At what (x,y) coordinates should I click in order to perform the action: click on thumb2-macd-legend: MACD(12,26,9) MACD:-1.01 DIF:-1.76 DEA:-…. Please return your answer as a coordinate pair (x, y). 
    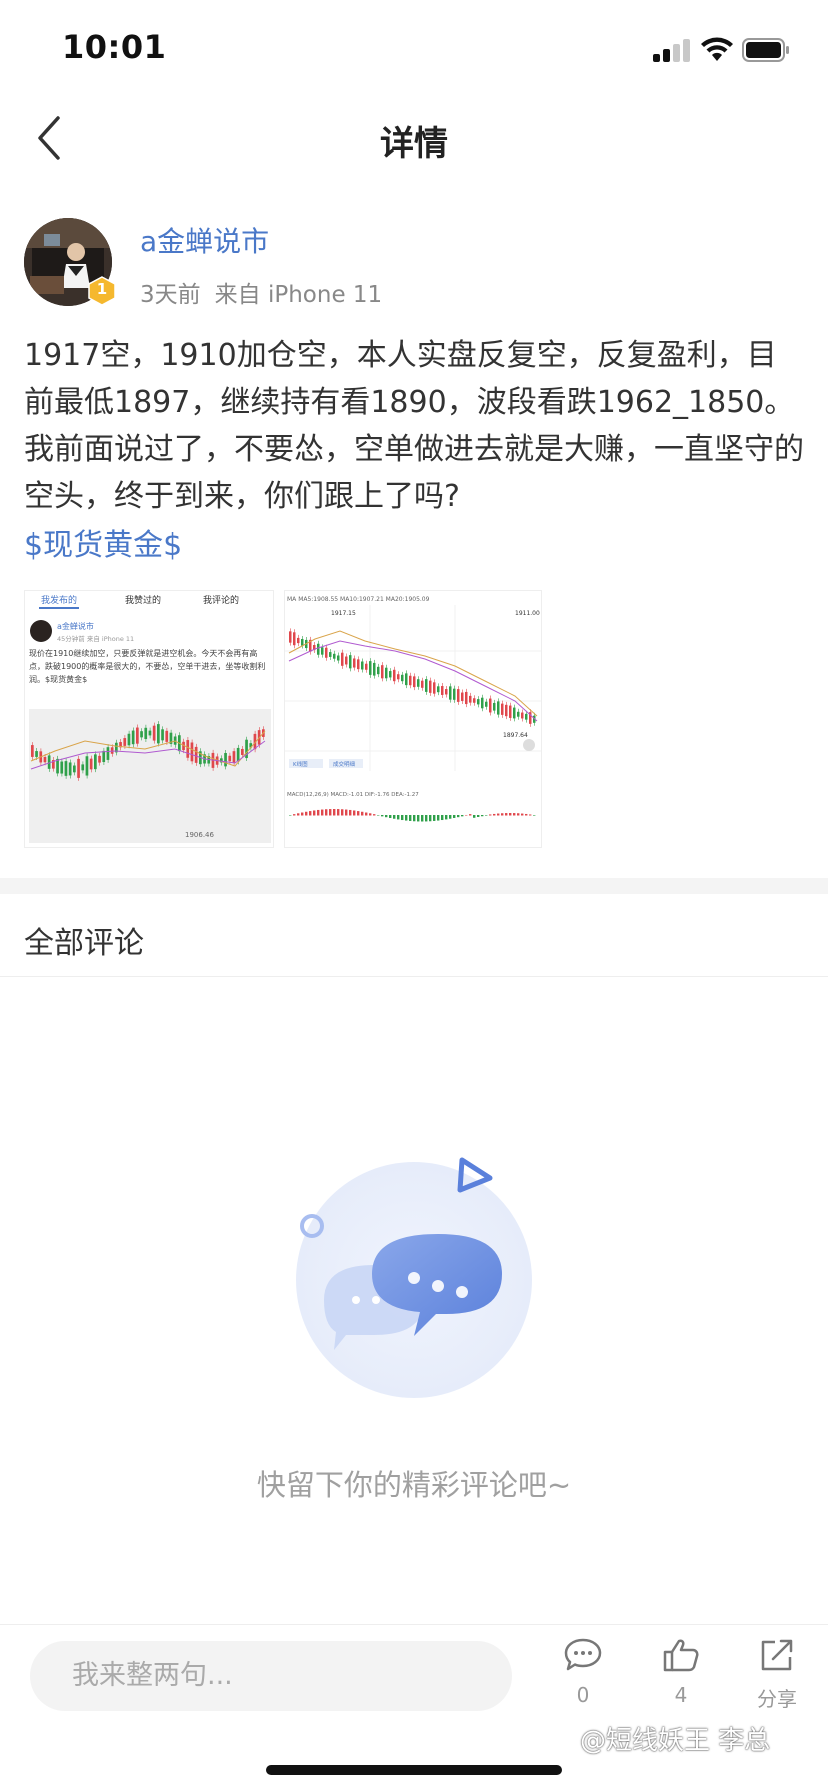
    Looking at the image, I should click on (353, 795).